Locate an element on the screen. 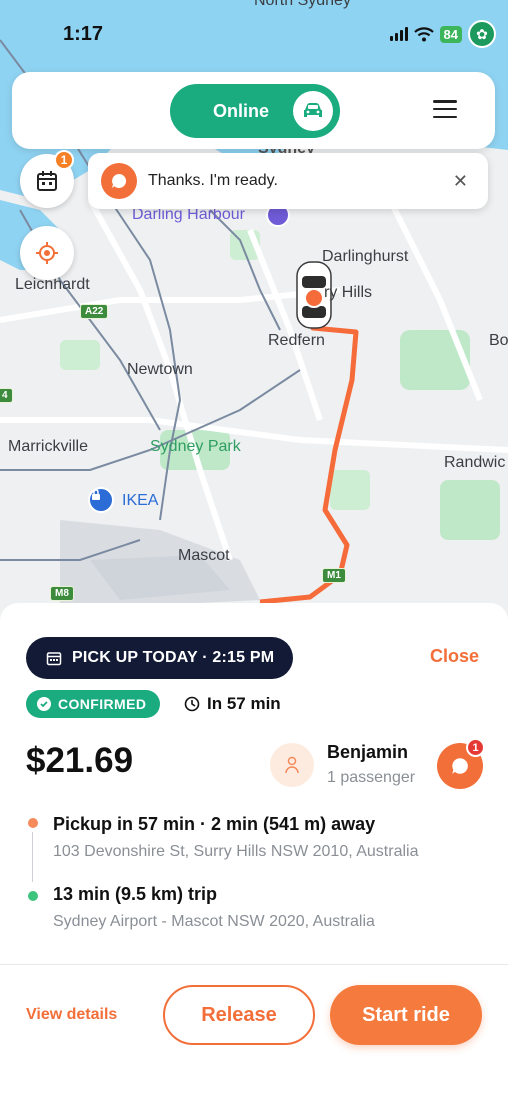 The image size is (508, 1100). calendar-badge: 1 is located at coordinates (64, 160).